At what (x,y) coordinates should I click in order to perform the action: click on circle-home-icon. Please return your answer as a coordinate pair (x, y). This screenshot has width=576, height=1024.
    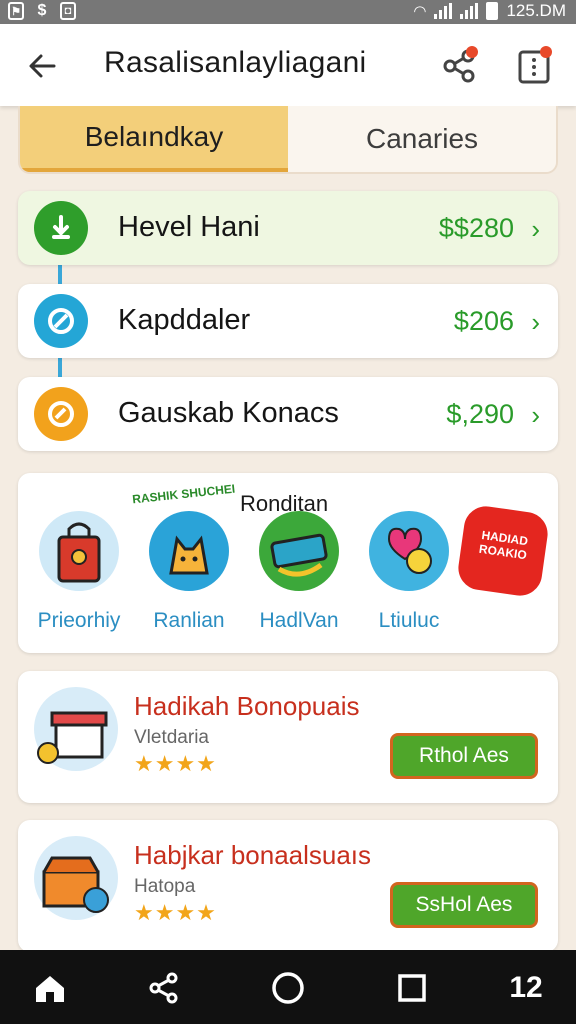
    Looking at the image, I should click on (288, 988).